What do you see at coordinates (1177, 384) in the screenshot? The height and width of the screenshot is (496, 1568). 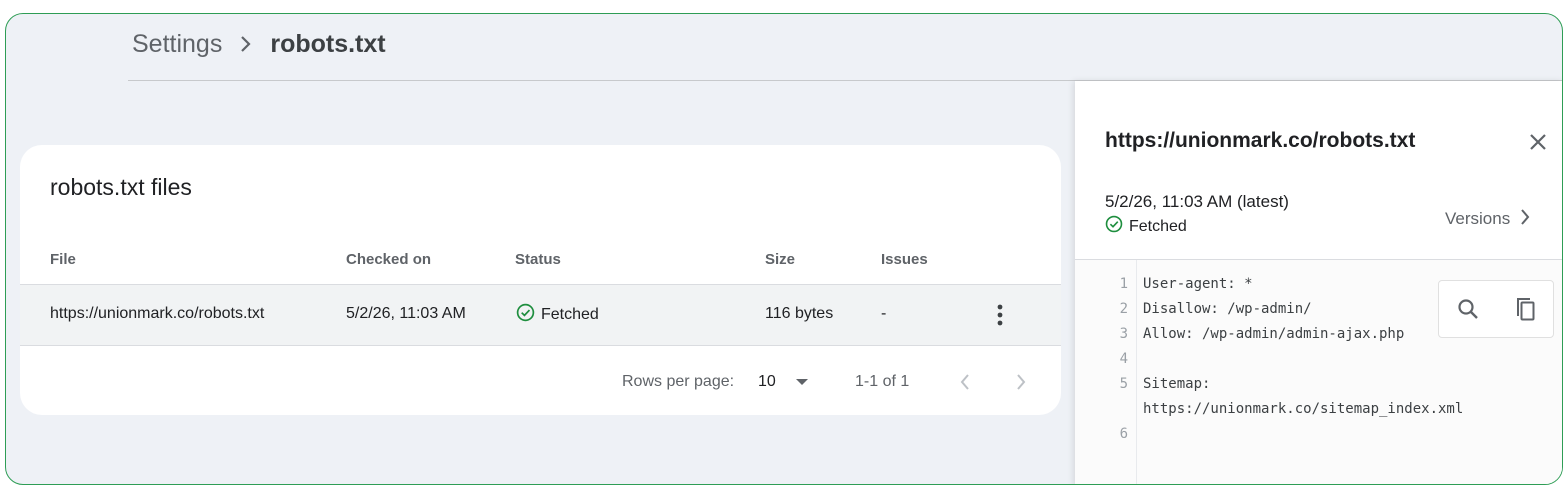 I see `code-line: Sitemap:` at bounding box center [1177, 384].